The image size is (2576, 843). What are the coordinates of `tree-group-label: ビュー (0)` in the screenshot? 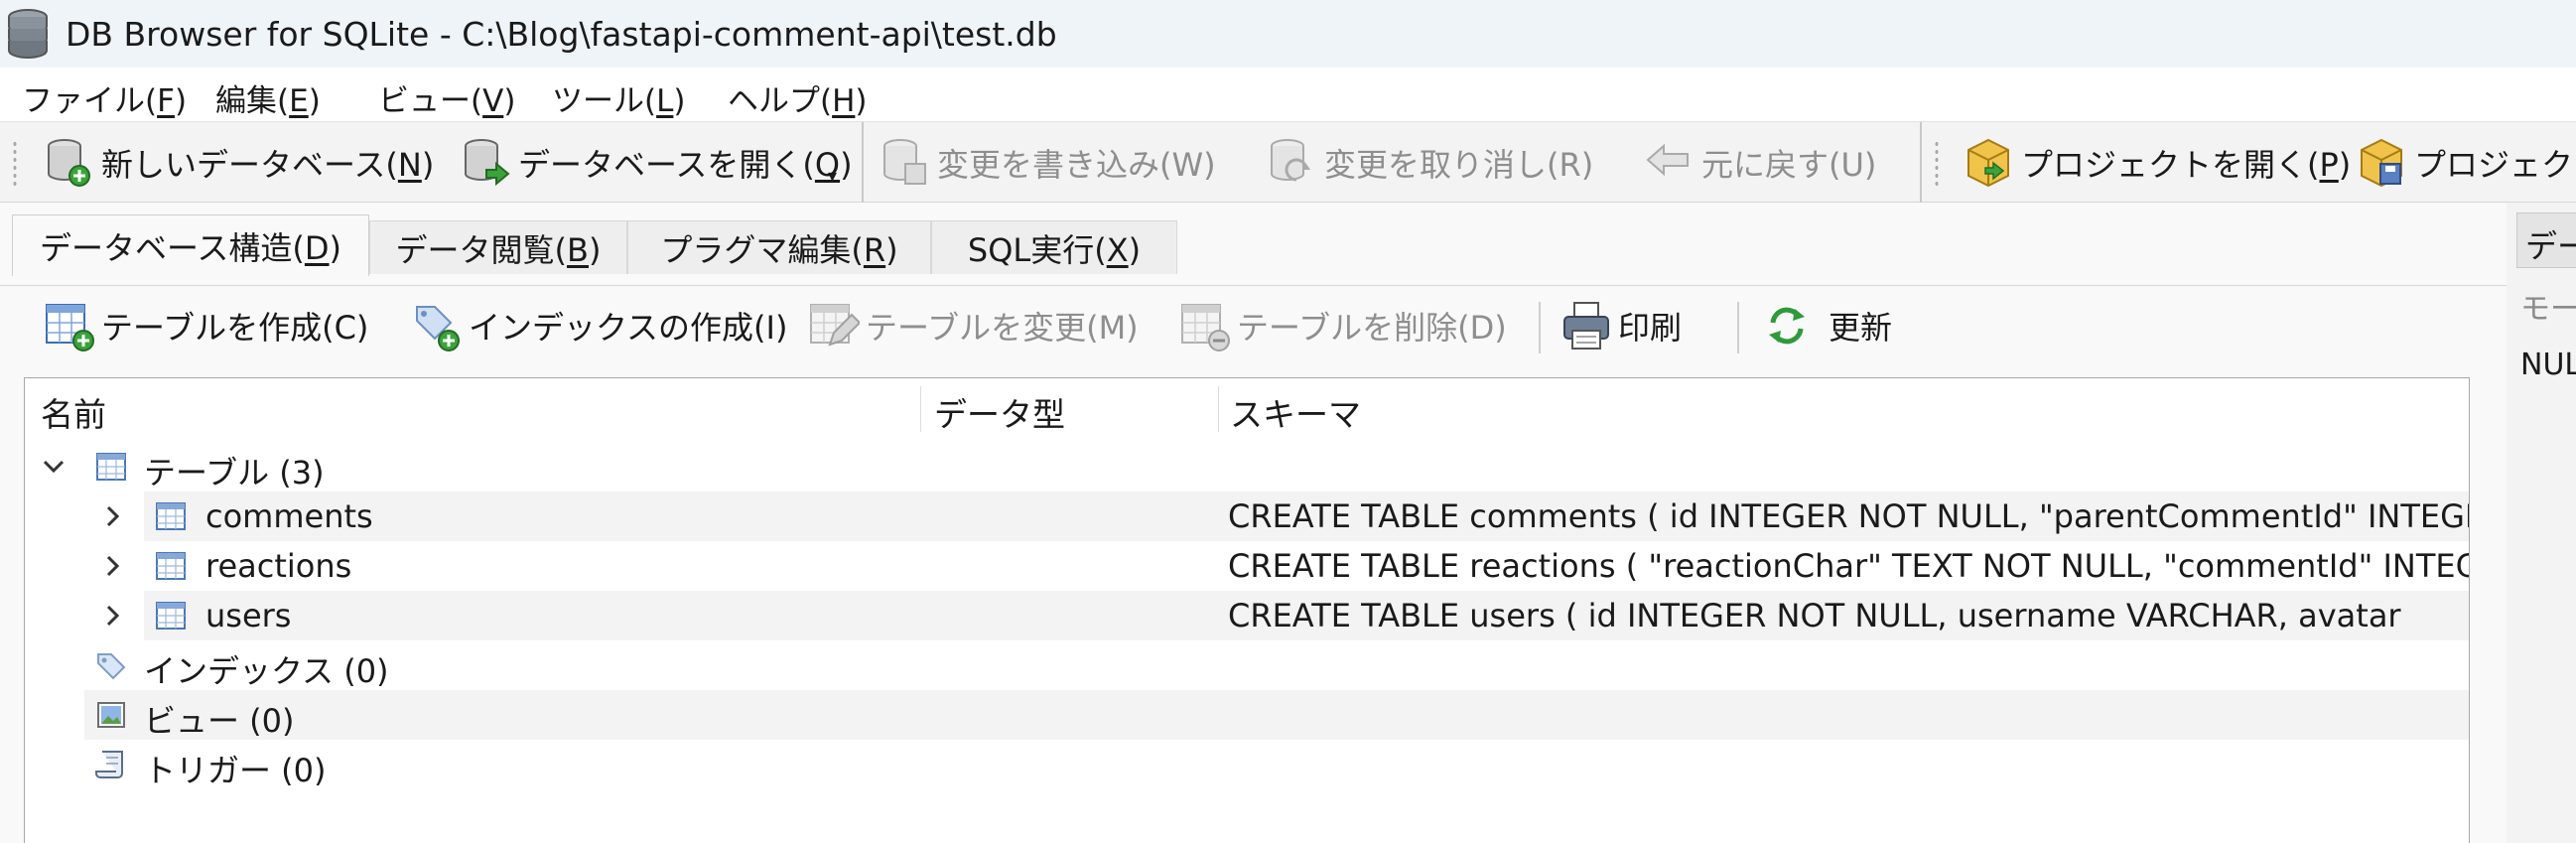 It's located at (219, 721).